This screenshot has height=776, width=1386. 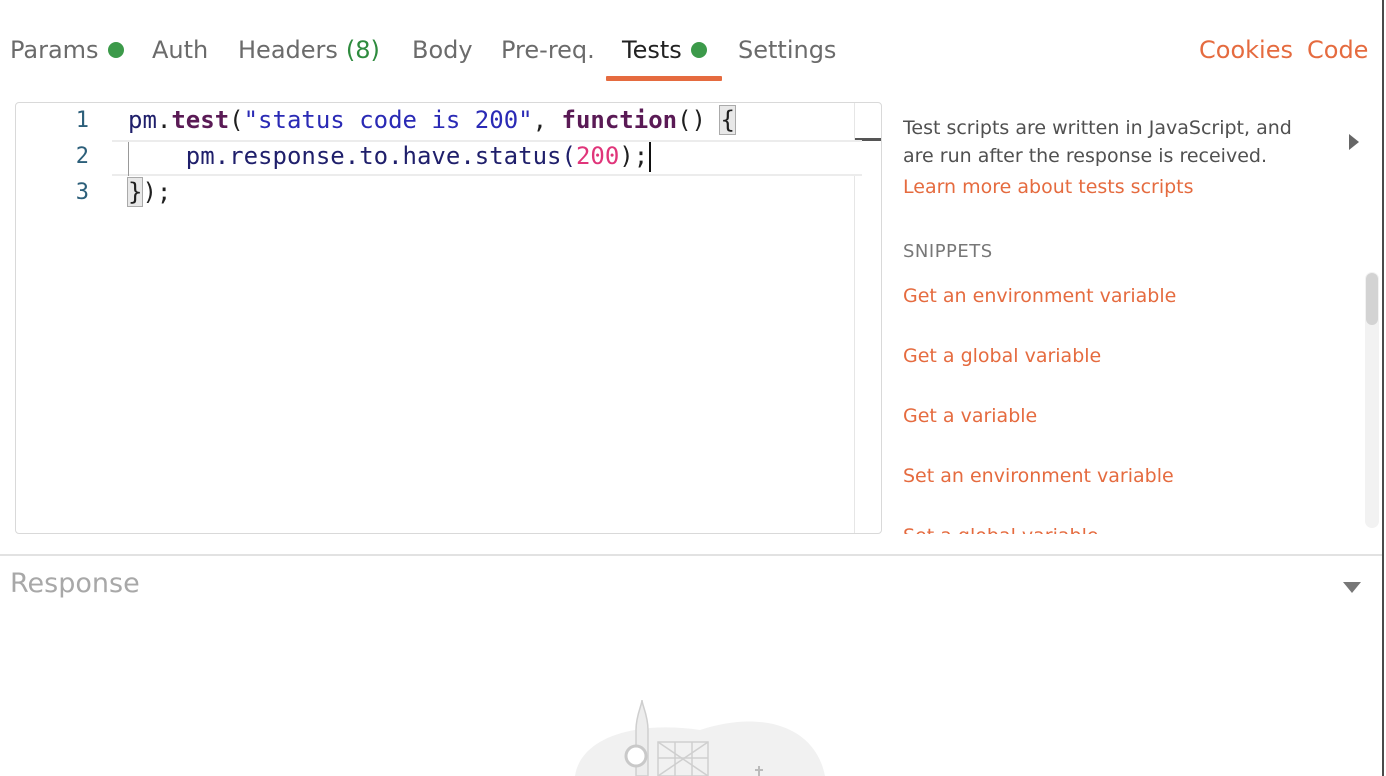 What do you see at coordinates (970, 416) in the screenshot?
I see `snippet-get-variable: Get a variable` at bounding box center [970, 416].